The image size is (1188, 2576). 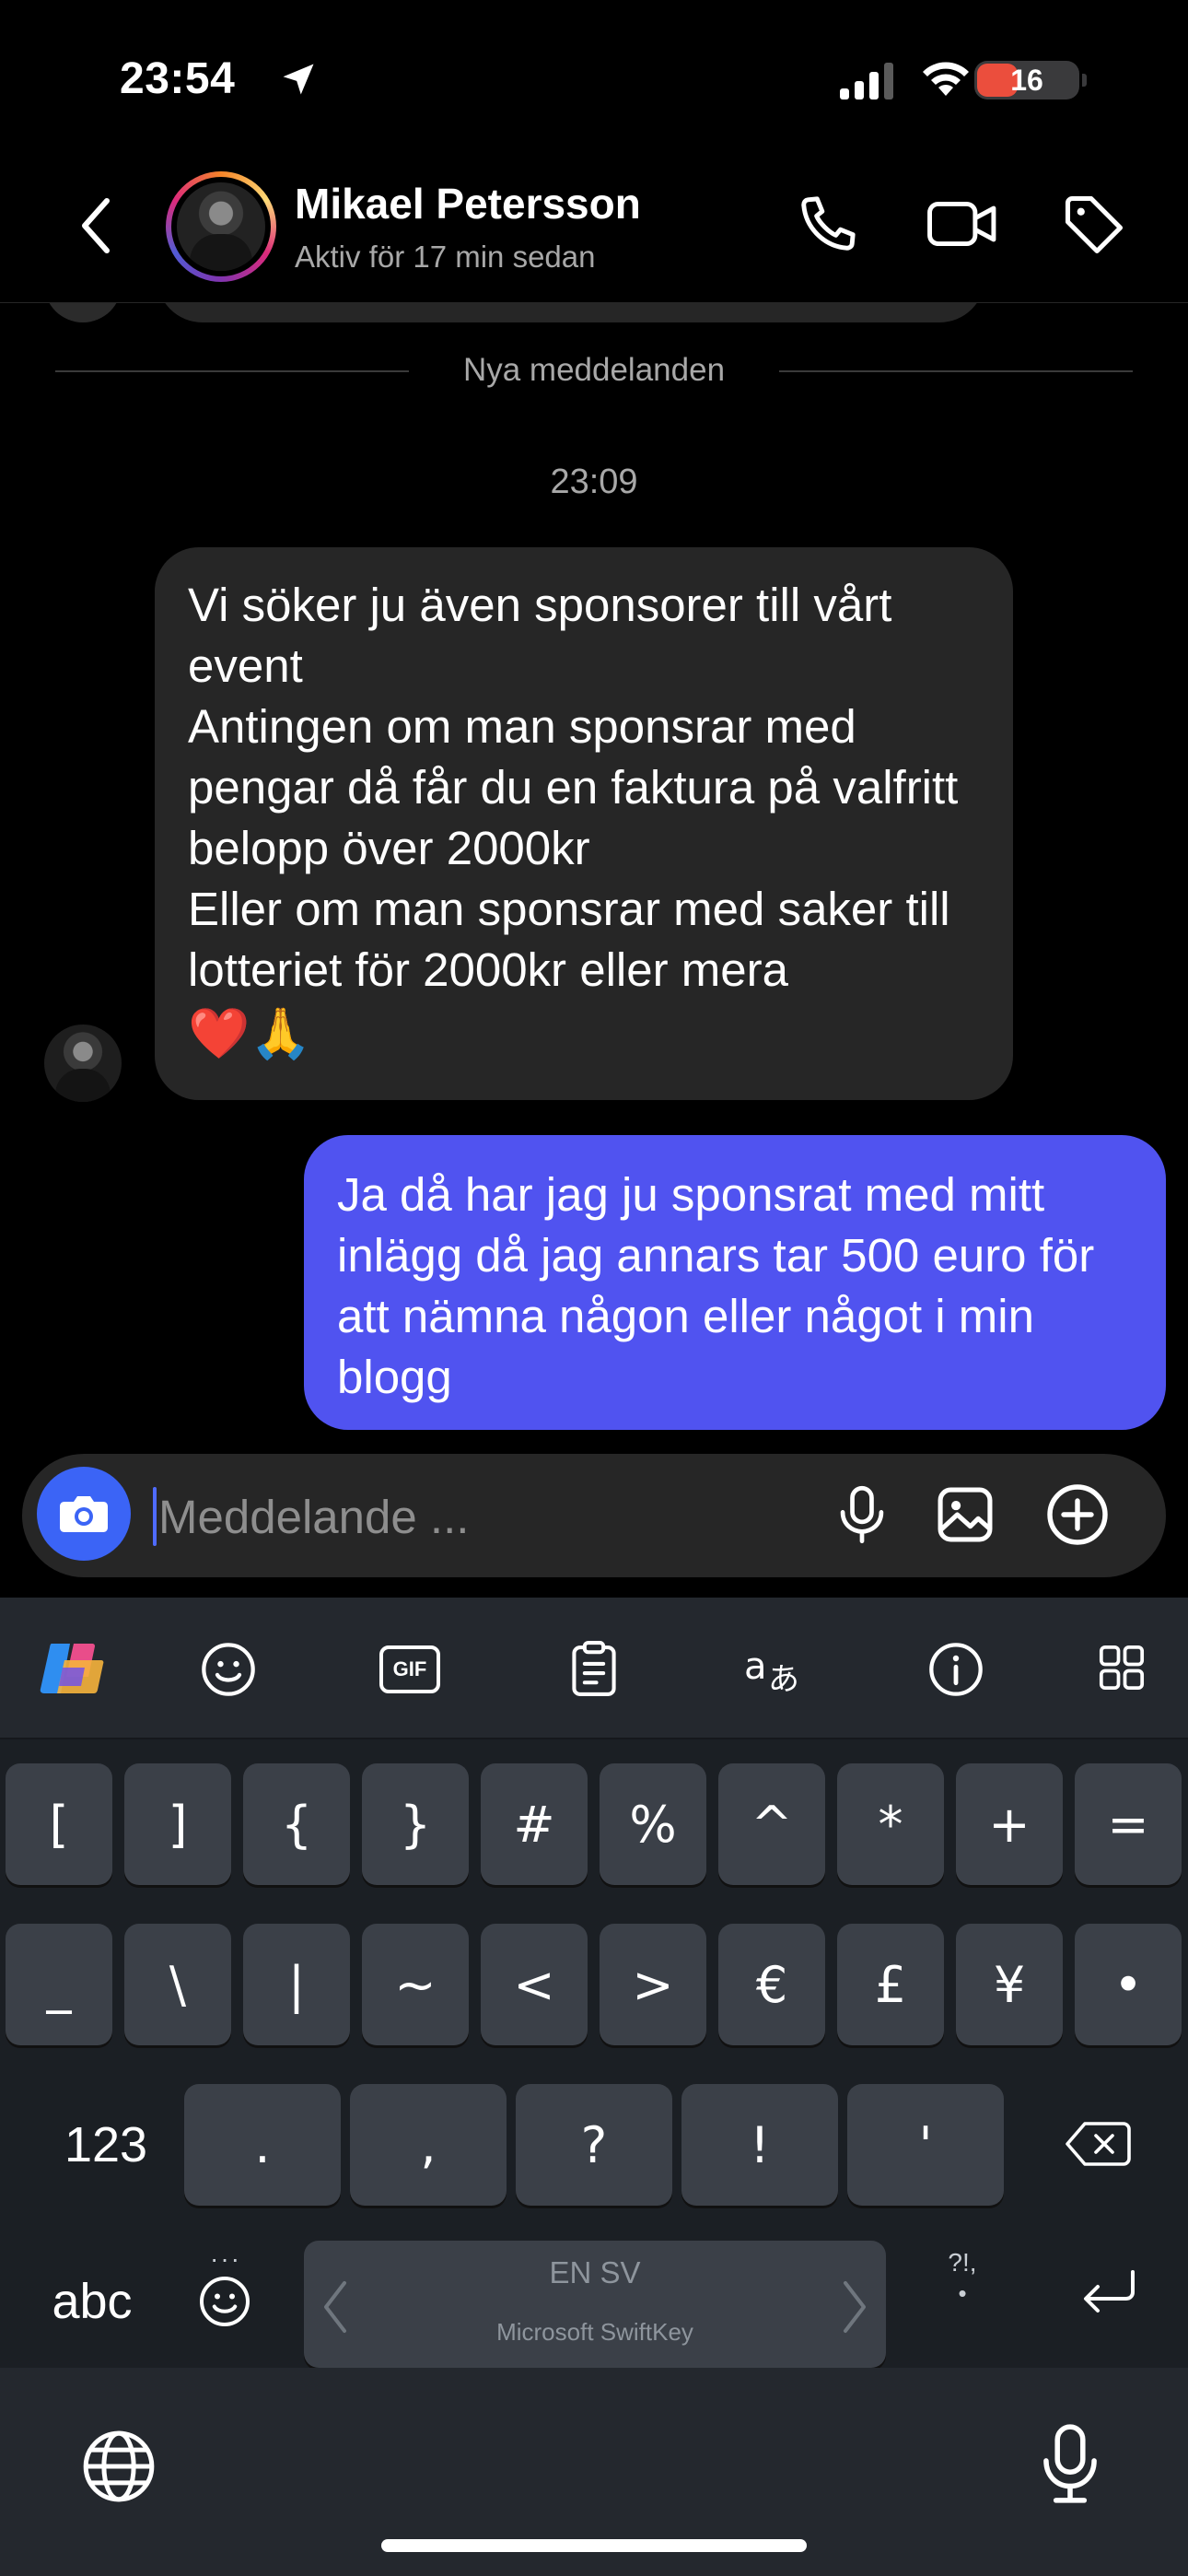 What do you see at coordinates (771, 1985) in the screenshot?
I see `symbol-key: €` at bounding box center [771, 1985].